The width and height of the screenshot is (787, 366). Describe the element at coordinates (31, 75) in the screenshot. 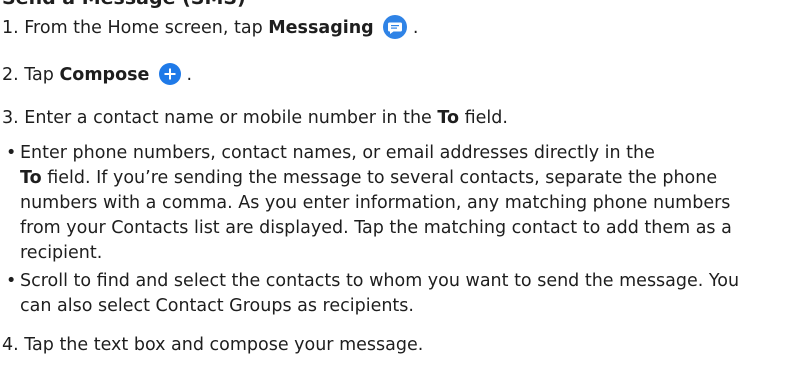

I see `step-2-text: 2. Tap` at that location.